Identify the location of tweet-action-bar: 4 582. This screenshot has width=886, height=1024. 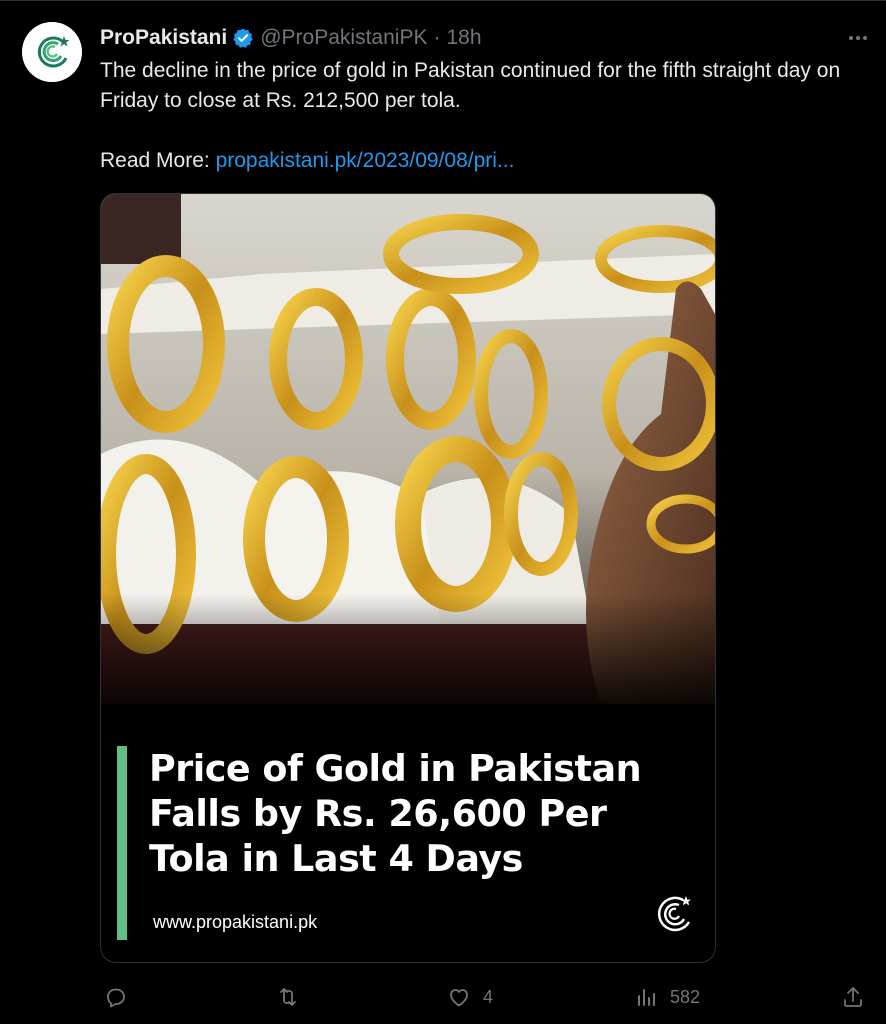
(443, 997).